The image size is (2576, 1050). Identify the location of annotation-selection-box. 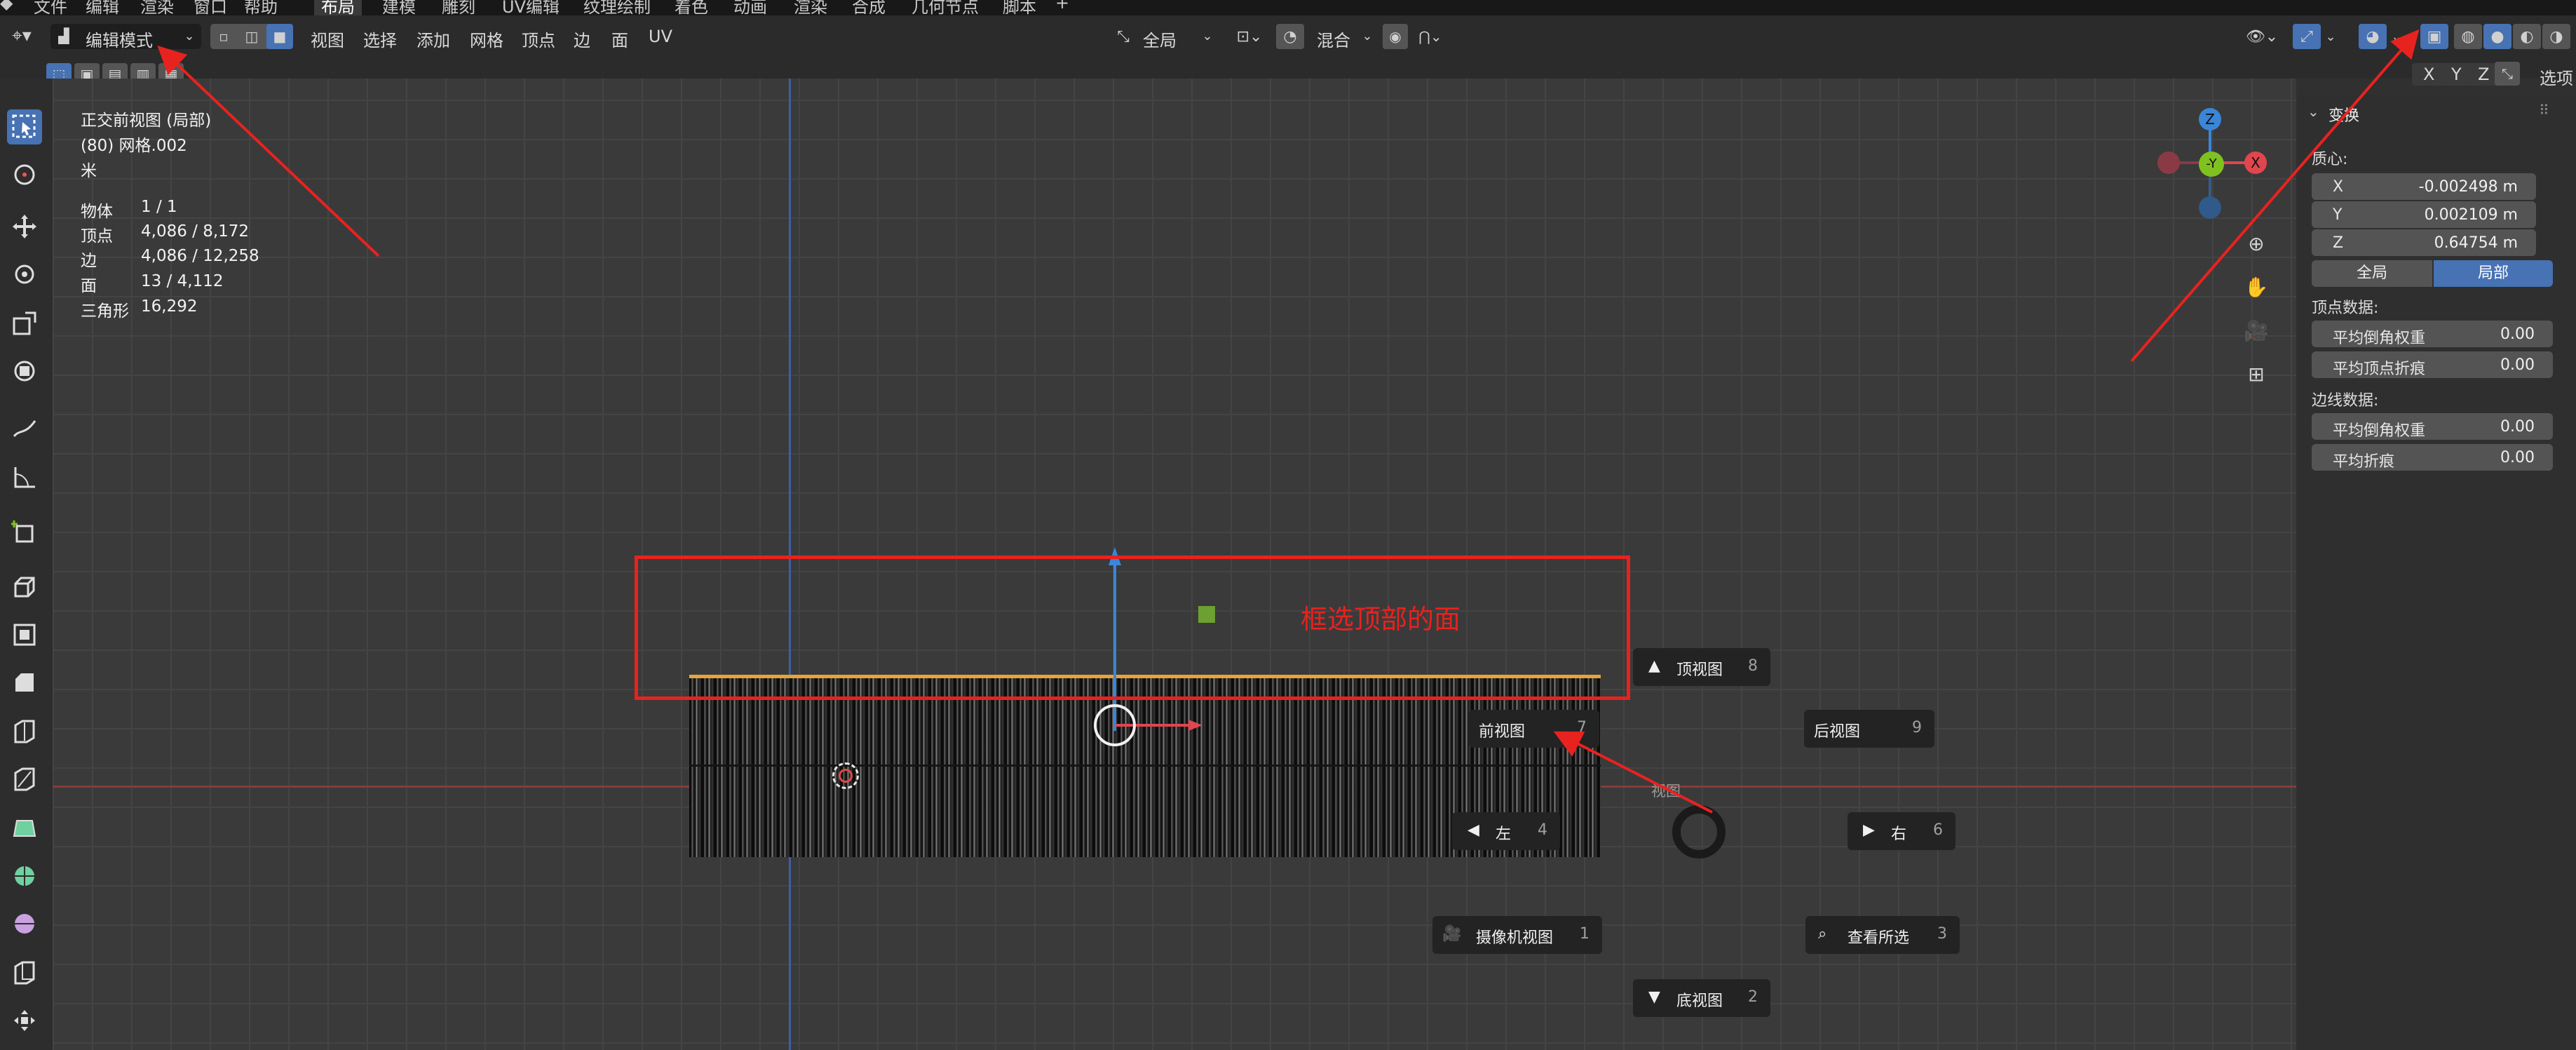
(1132, 628).